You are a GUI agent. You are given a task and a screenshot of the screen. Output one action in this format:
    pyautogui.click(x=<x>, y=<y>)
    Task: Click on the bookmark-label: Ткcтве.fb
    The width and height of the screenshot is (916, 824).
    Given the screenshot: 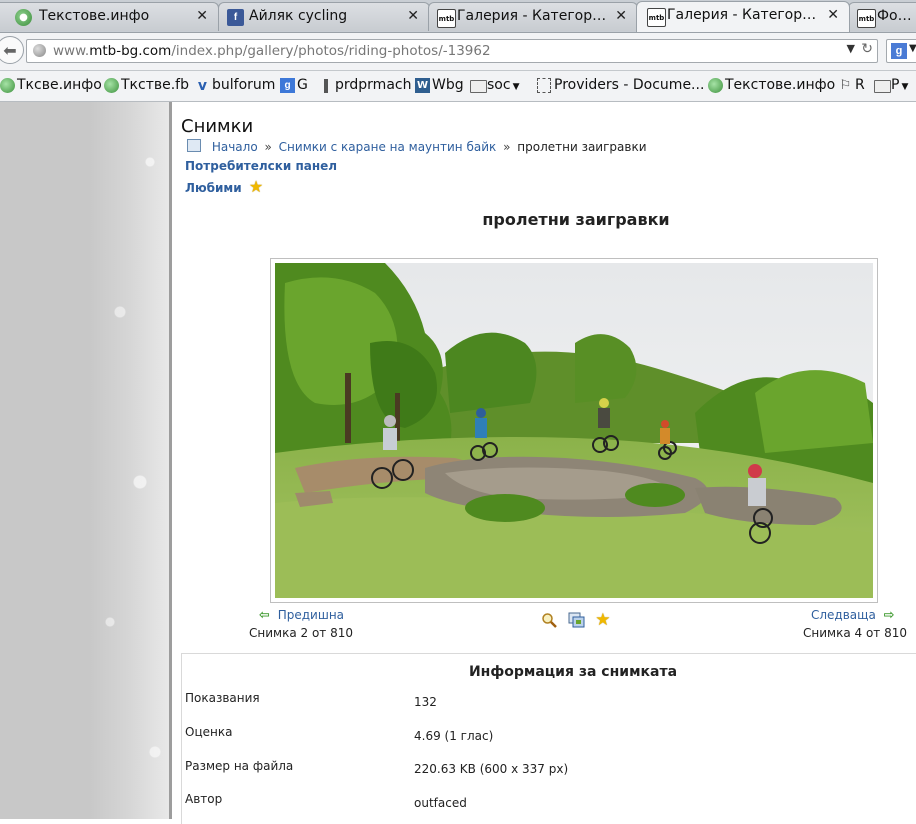 What is the action you would take?
    pyautogui.click(x=155, y=85)
    